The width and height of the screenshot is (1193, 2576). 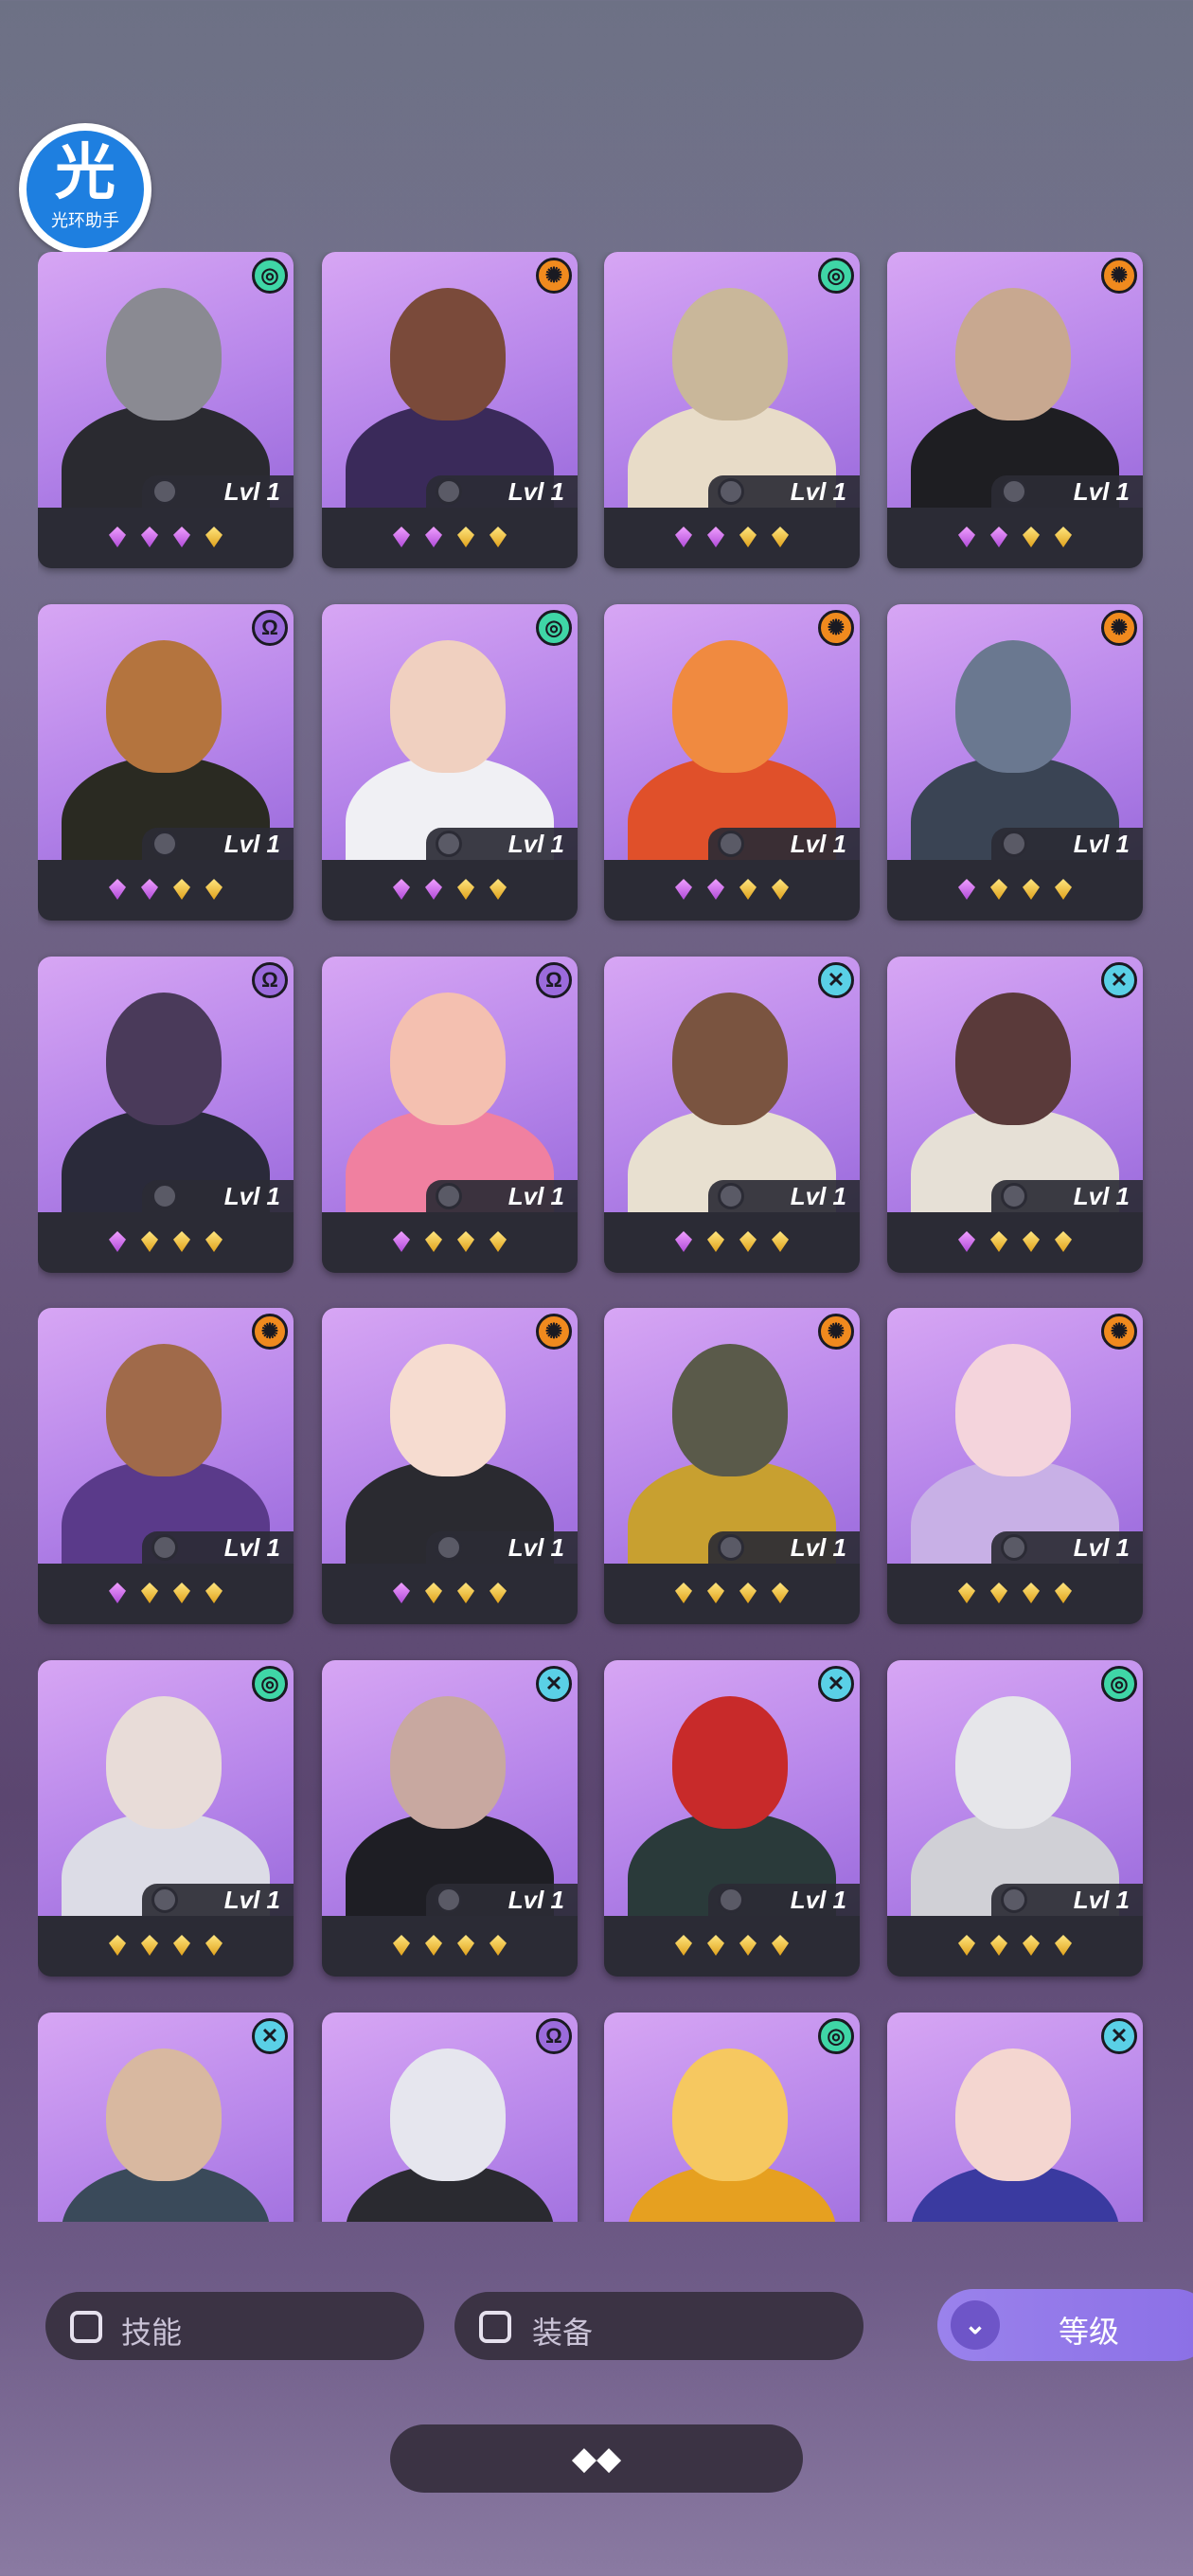 I want to click on hero-card: ◎, so click(x=732, y=2117).